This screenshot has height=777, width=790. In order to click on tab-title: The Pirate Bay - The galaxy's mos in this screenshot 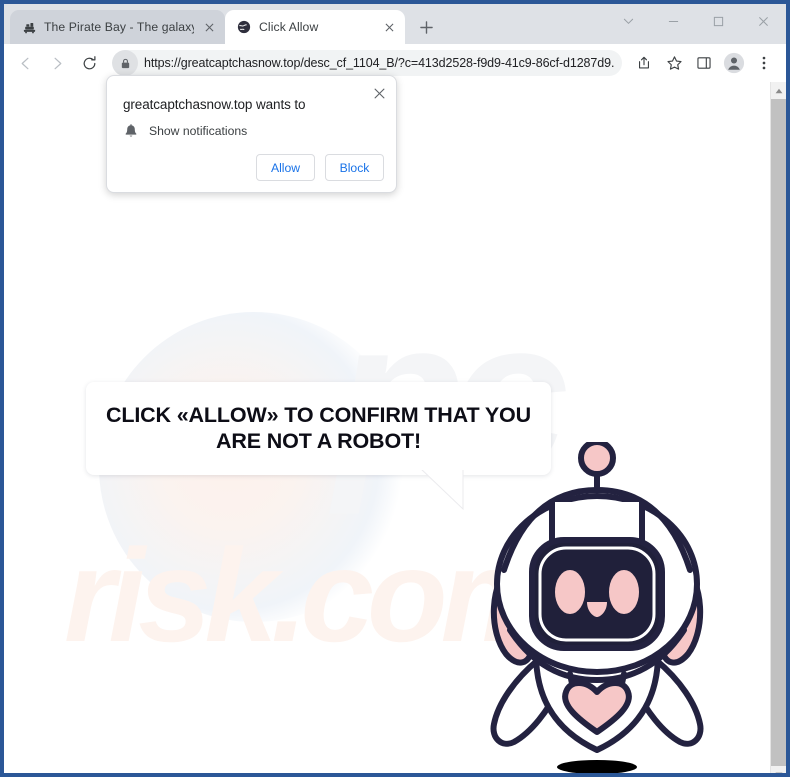, I will do `click(119, 27)`.